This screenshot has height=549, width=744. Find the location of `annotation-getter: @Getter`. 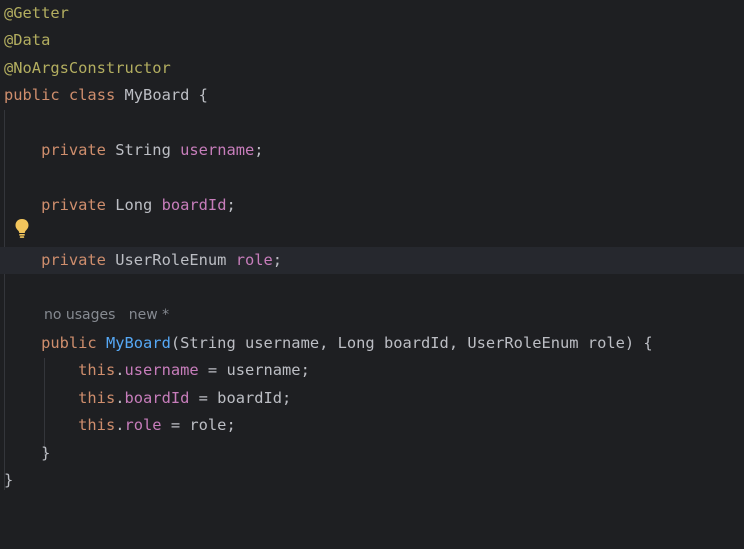

annotation-getter: @Getter is located at coordinates (36, 13).